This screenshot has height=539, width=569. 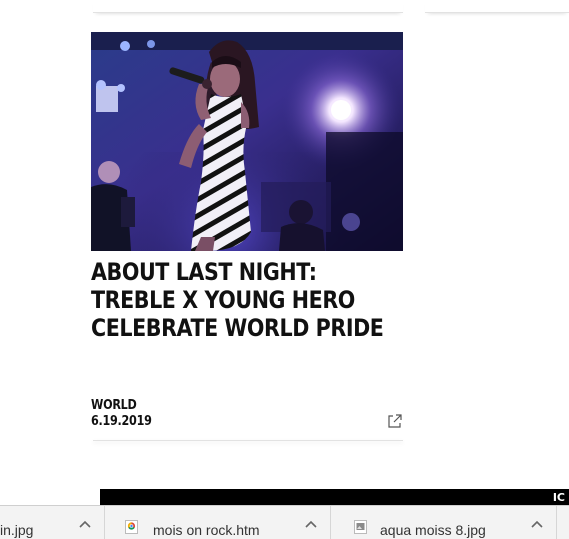 I want to click on previous-card-bottom-edge-right, so click(x=497, y=6).